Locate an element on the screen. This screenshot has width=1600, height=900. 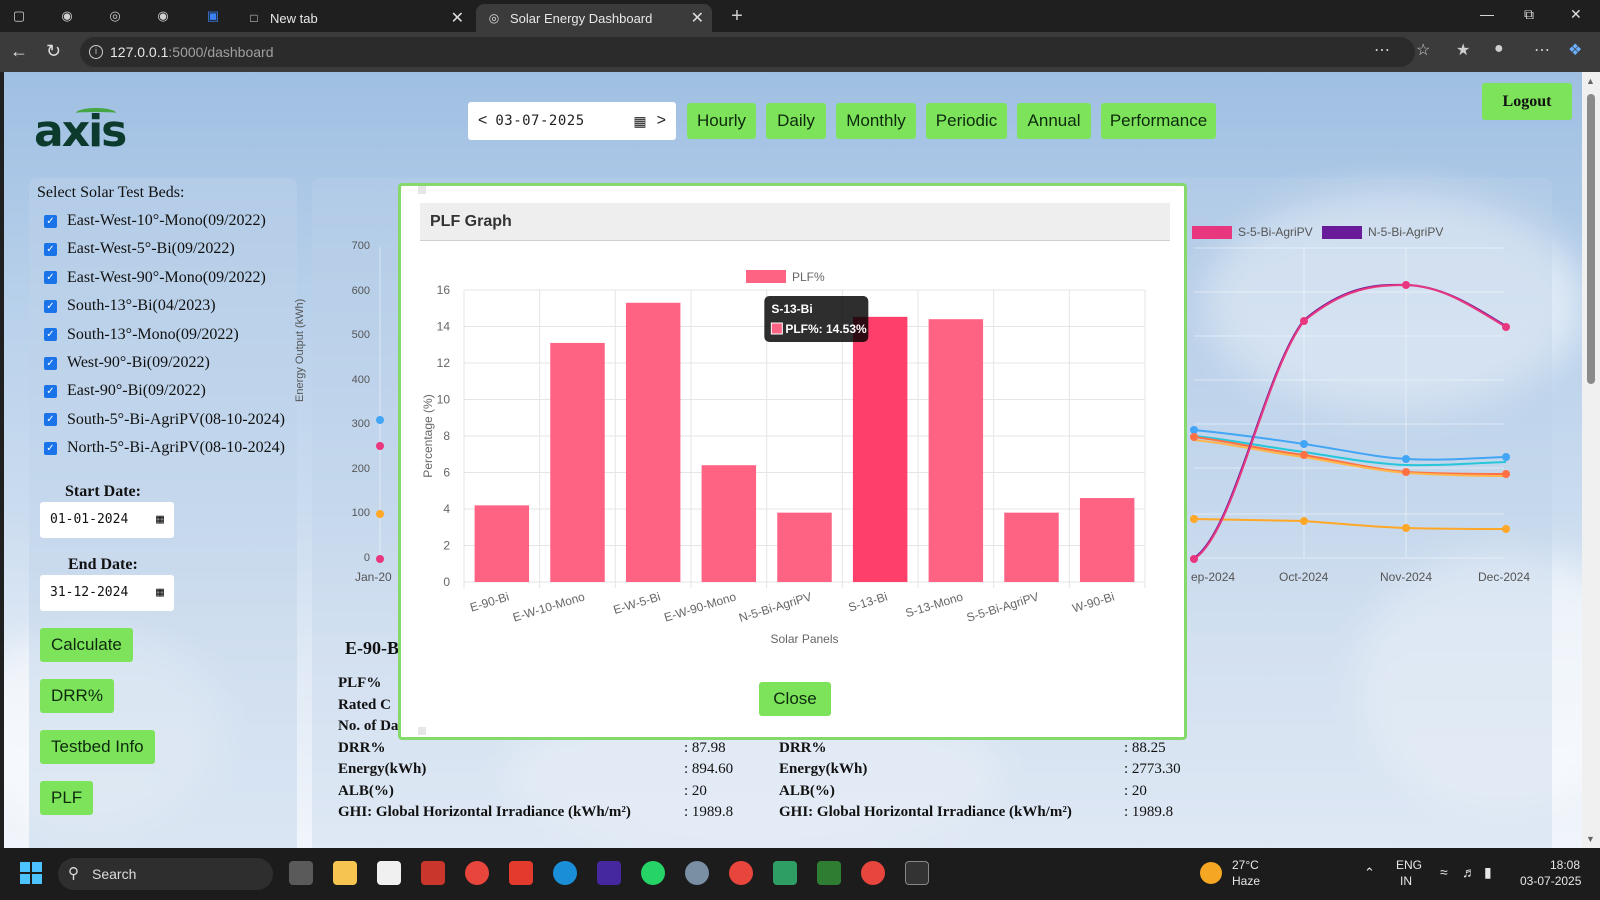
site-info-icon: i is located at coordinates (96, 52).